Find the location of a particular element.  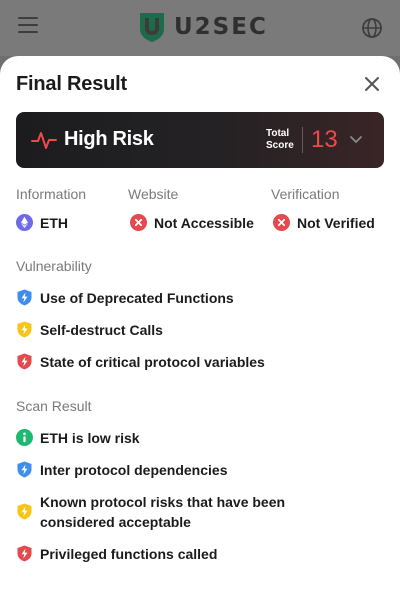

scan-result-item-text: Privileged functions called is located at coordinates (129, 554).